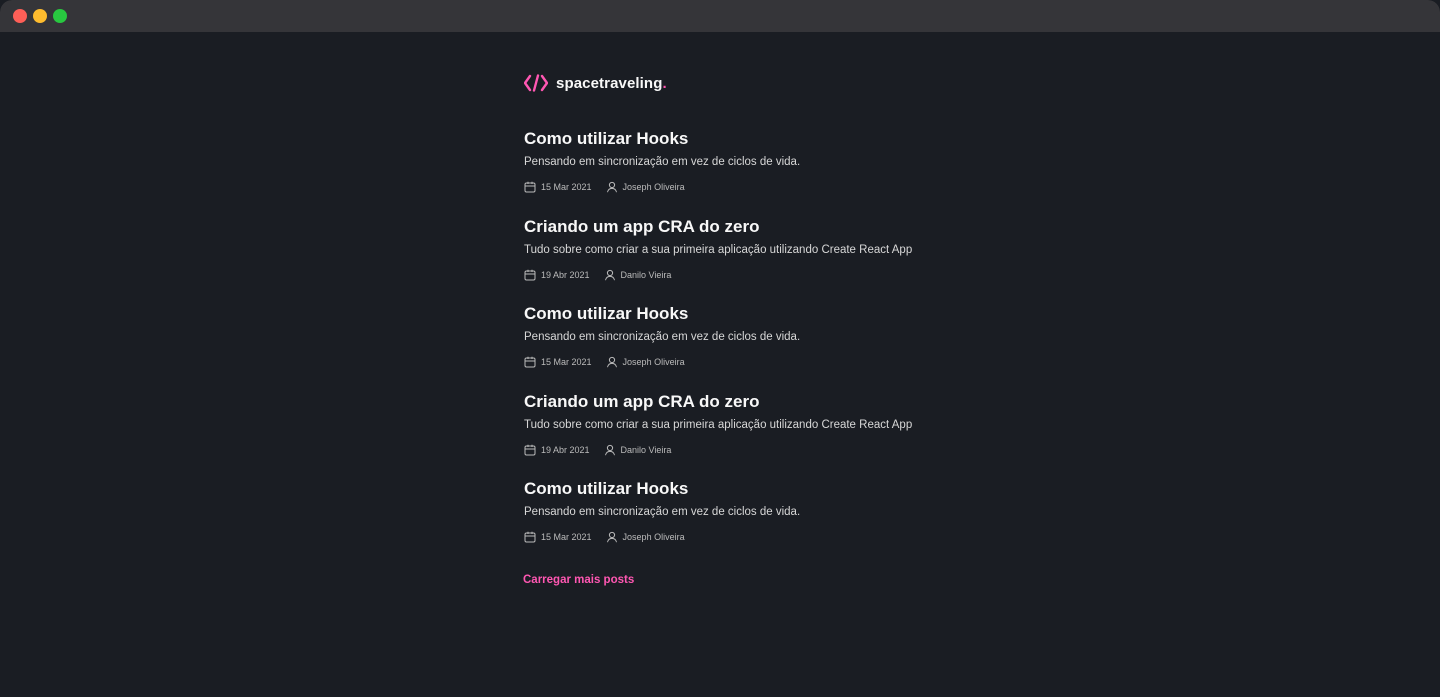  I want to click on maximize-window-button, so click(60, 16).